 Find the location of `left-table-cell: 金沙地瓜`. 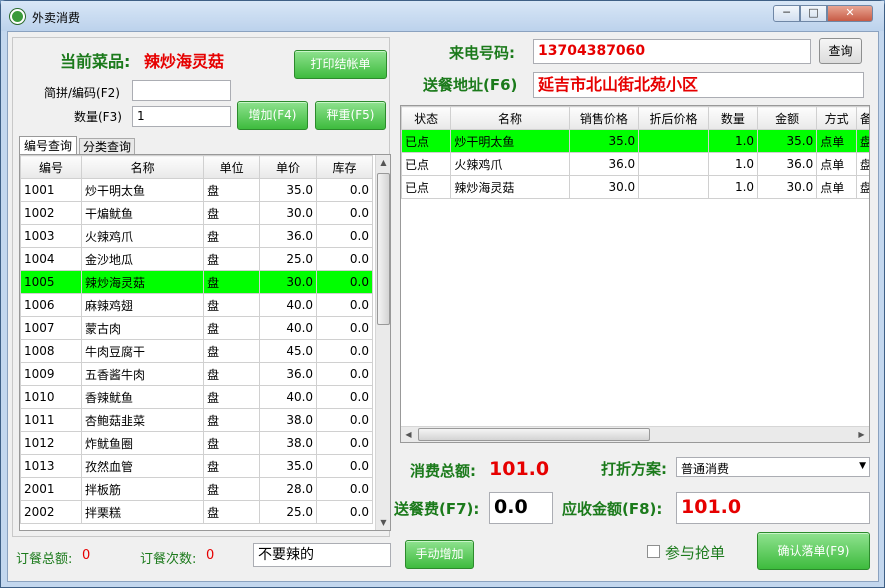

left-table-cell: 金沙地瓜 is located at coordinates (143, 259).